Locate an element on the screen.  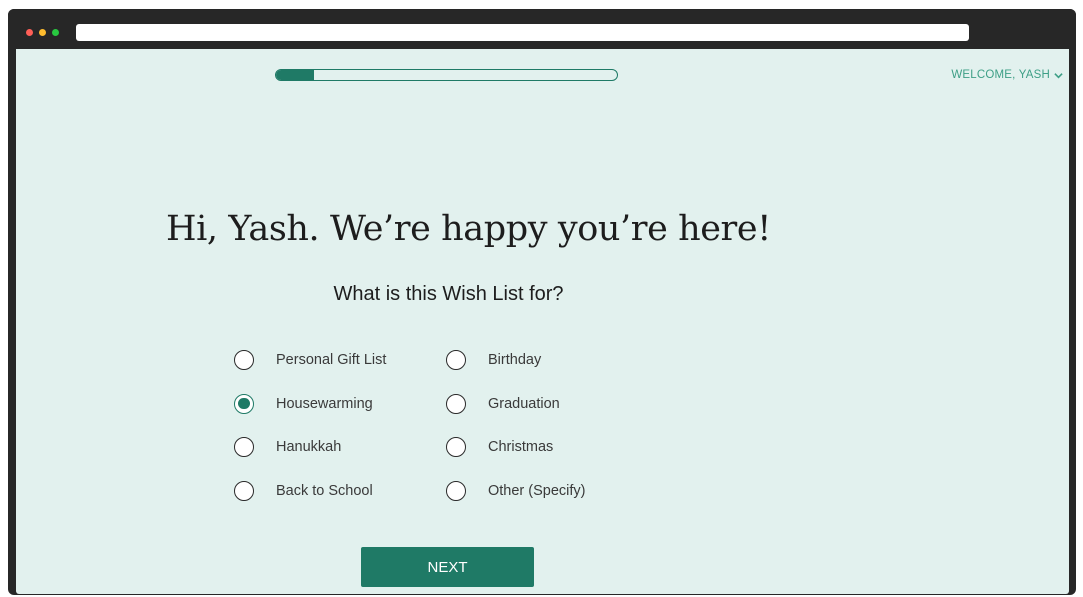
welcome-label: WELCOME, YASH is located at coordinates (1000, 75).